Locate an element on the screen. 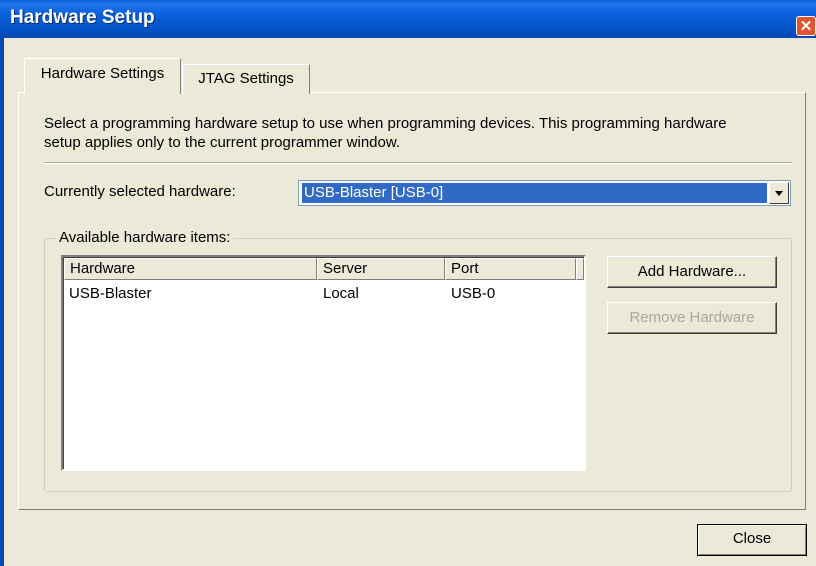  column-header-hardware: Hardware is located at coordinates (190, 269).